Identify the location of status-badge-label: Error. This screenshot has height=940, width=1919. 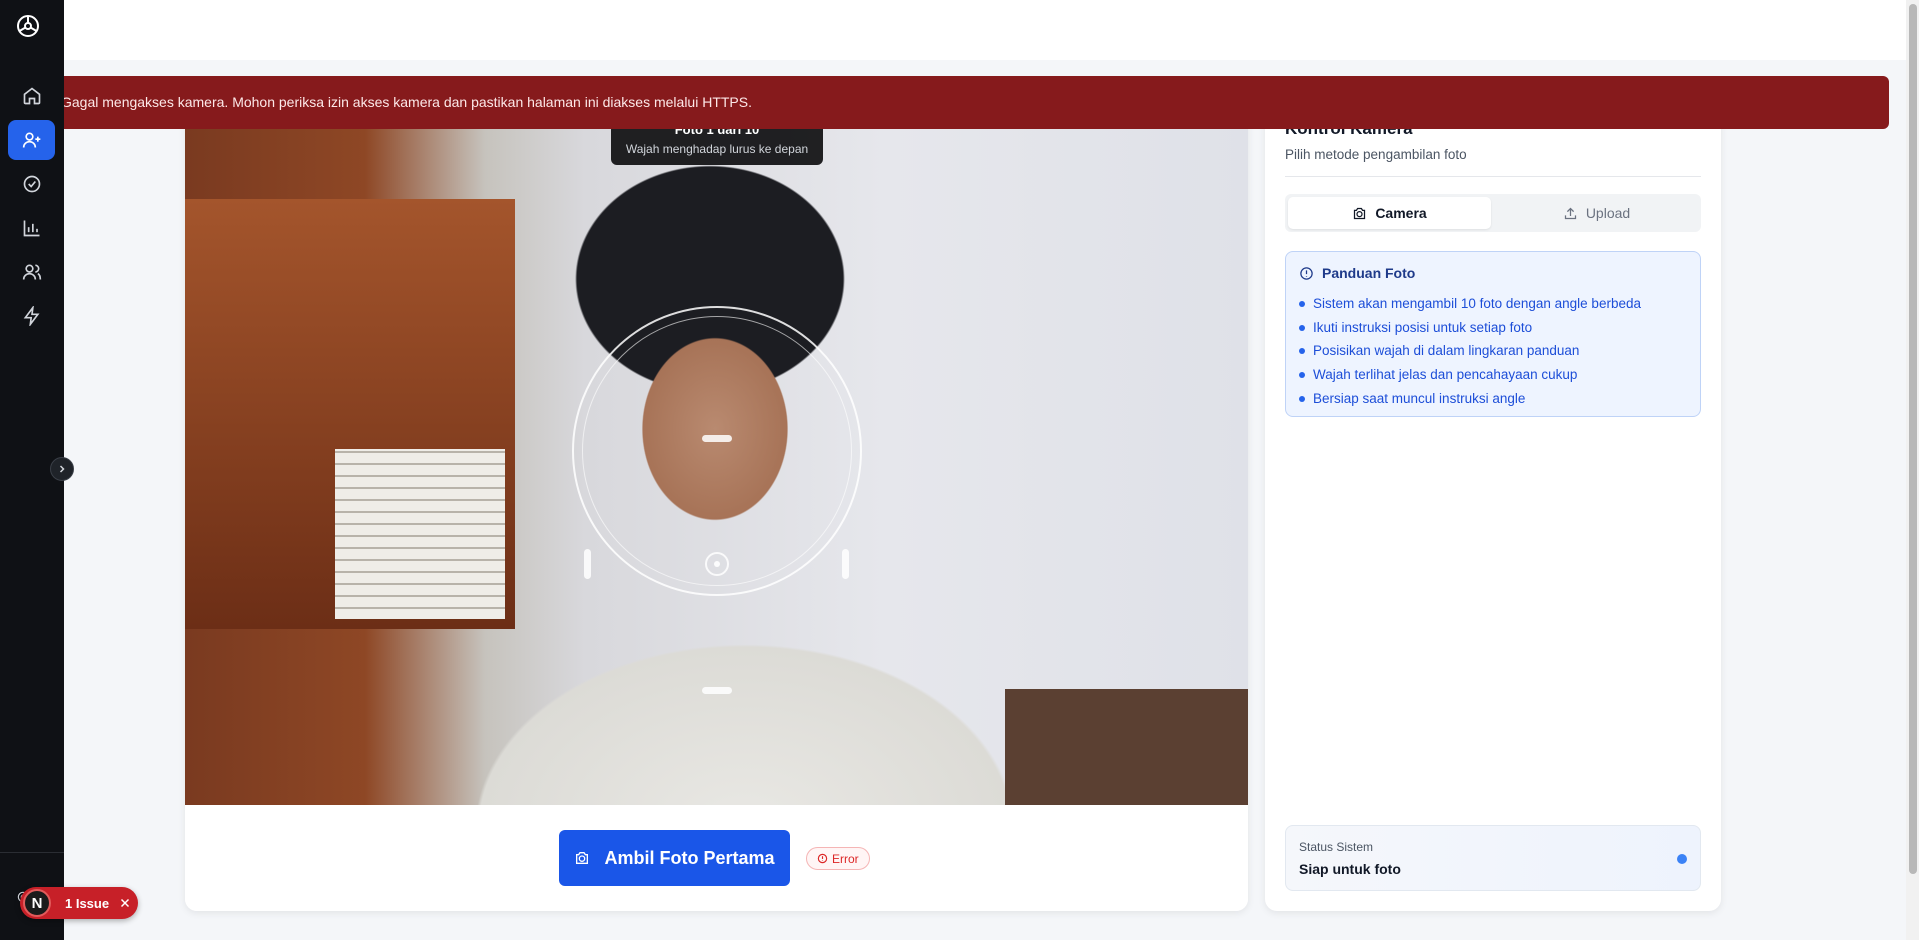
(845, 858).